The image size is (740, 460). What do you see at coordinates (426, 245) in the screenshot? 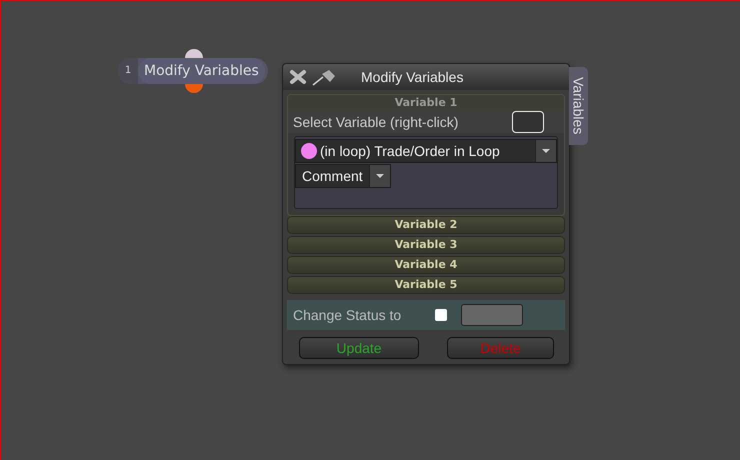
I see `section-header: Variable 3` at bounding box center [426, 245].